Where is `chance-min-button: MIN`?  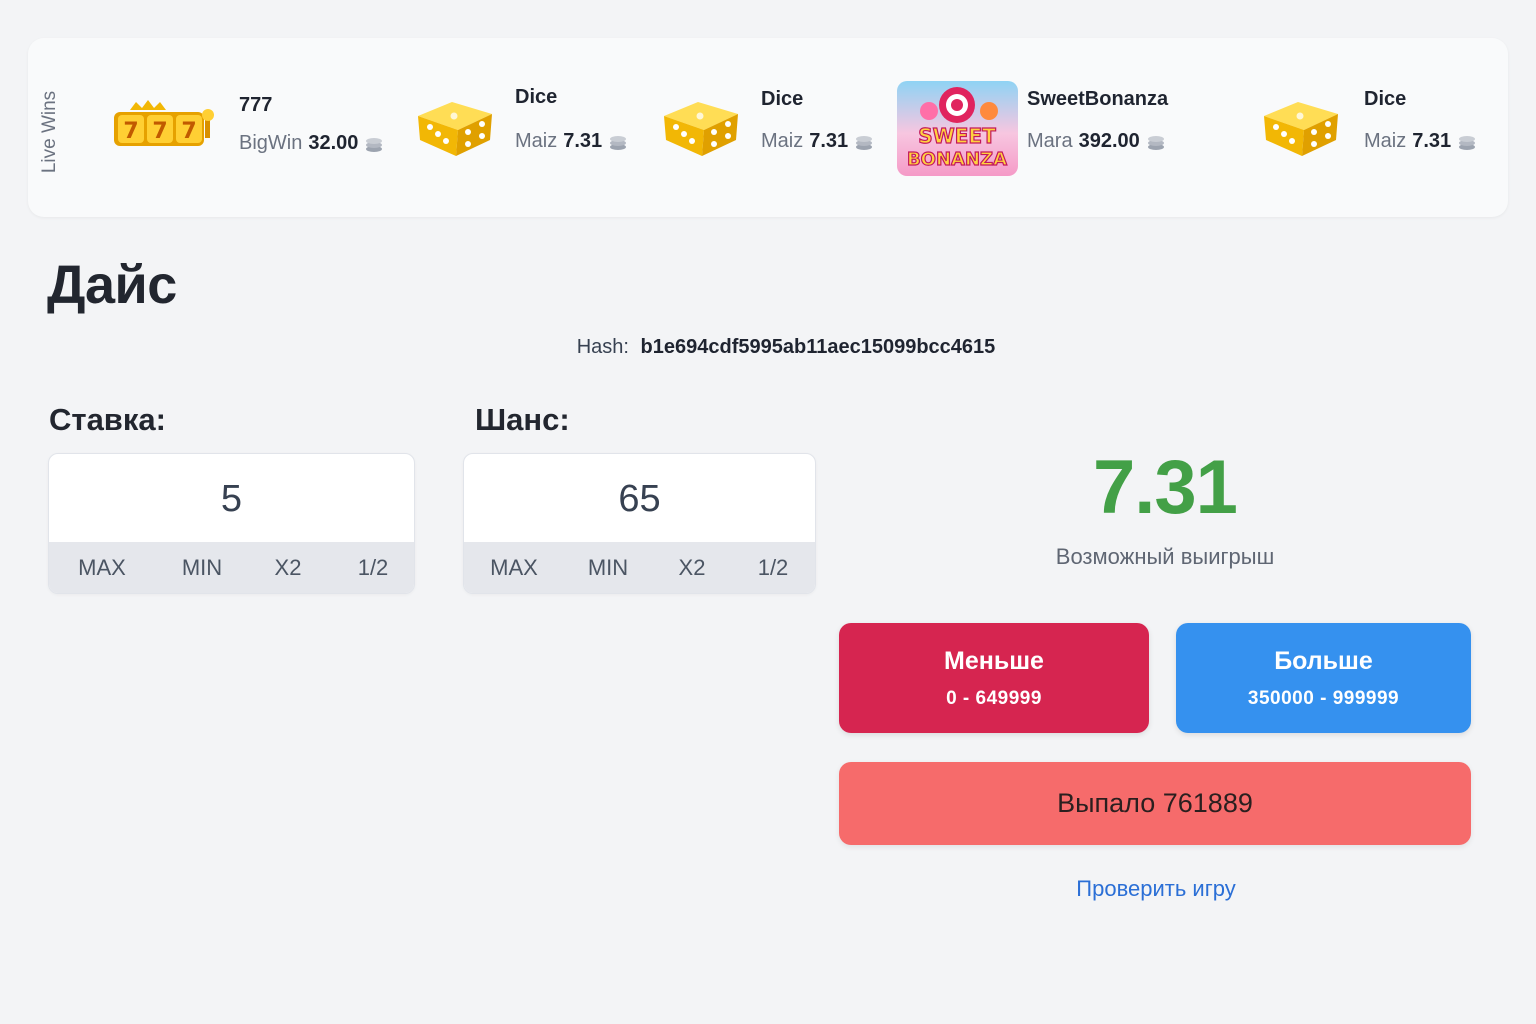
chance-min-button: MIN is located at coordinates (608, 568).